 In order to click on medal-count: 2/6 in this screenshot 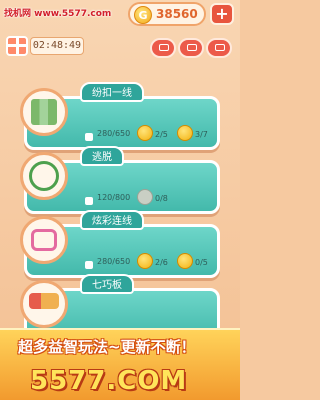, I will do `click(161, 262)`.